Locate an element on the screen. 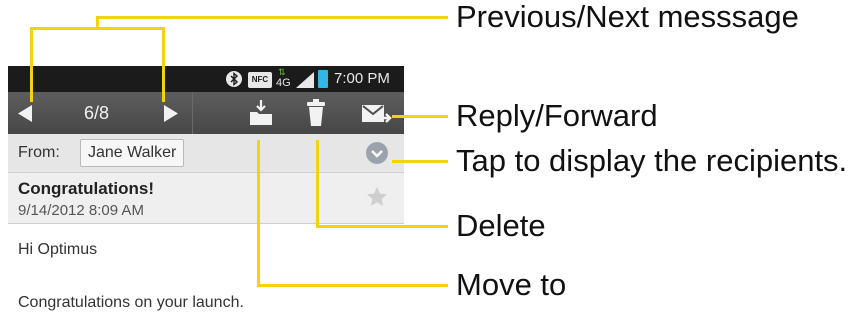 This screenshot has height=328, width=848. email-date: 9/14/2012 8:09 AM is located at coordinates (81, 210).